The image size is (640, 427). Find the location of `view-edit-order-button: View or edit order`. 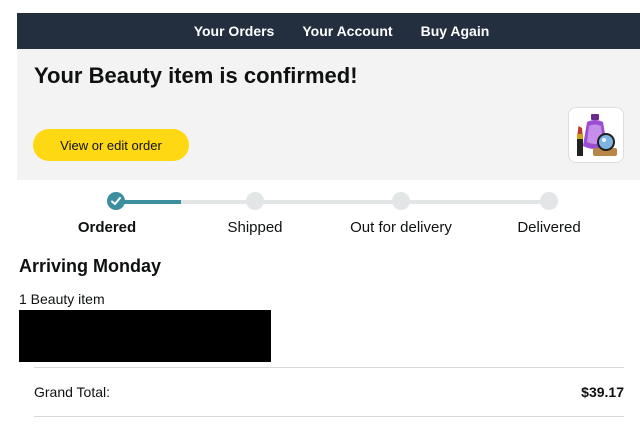

view-edit-order-button: View or edit order is located at coordinates (111, 145).